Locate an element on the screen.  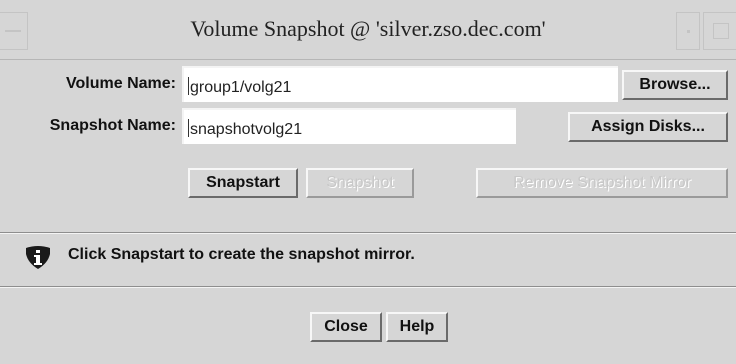
snapshot-name-input: snapshotvolg21 is located at coordinates (349, 126).